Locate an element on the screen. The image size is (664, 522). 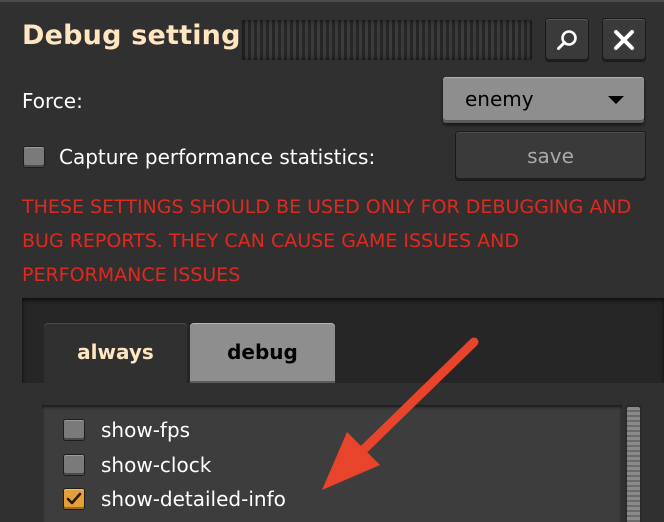
scrollbar-thumb is located at coordinates (633, 464).